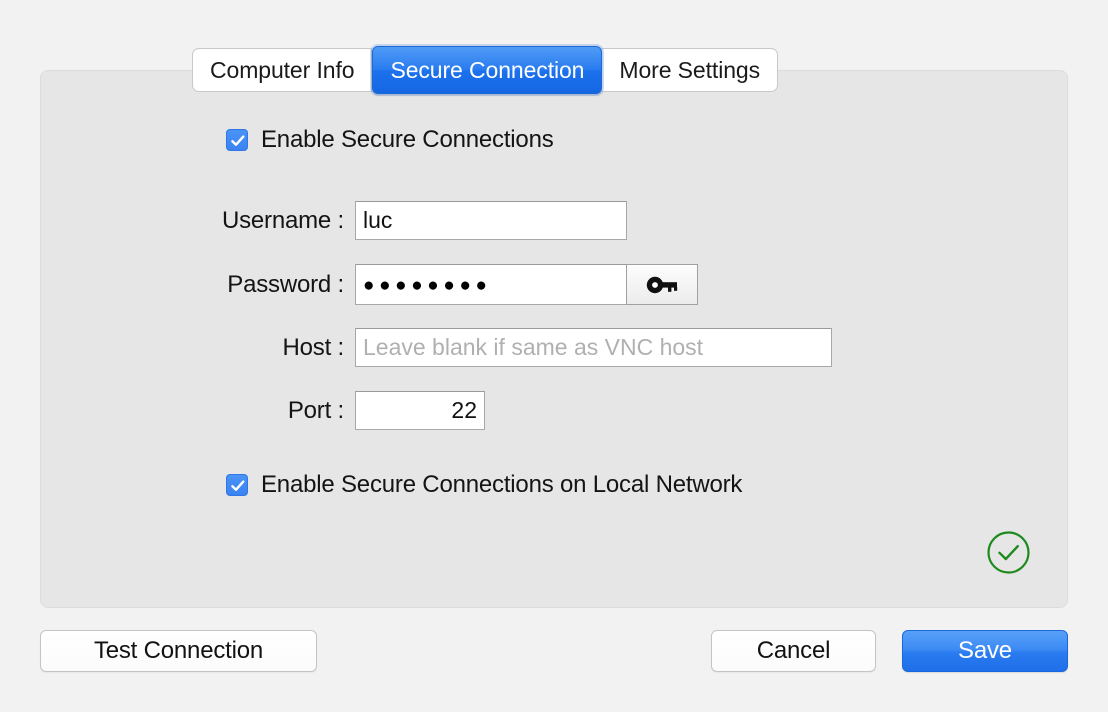  I want to click on enable-secure-connections-row: Enable Secure Connections, so click(390, 140).